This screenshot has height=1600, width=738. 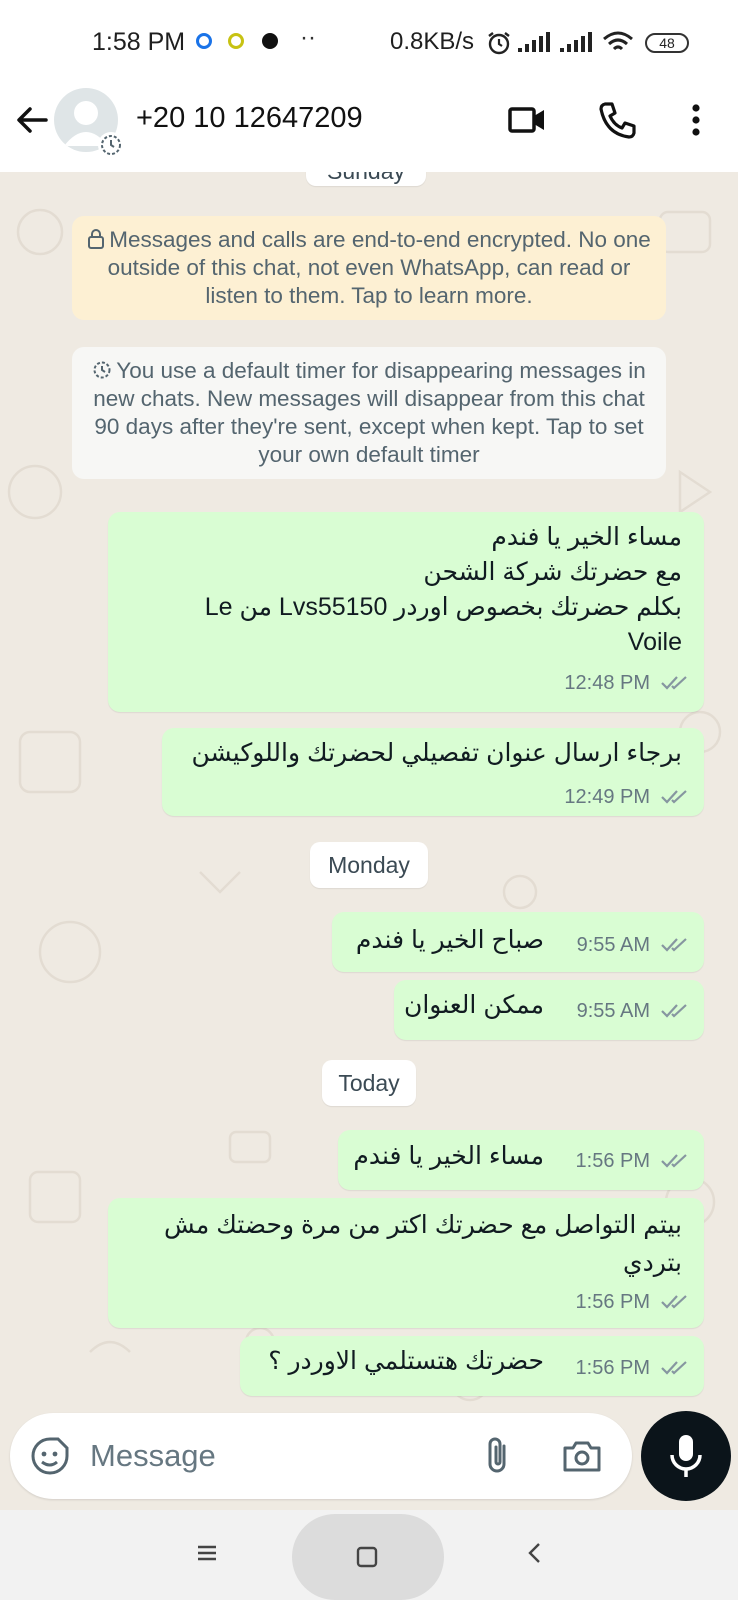 What do you see at coordinates (607, 797) in the screenshot?
I see `message-time: 12:49 PM` at bounding box center [607, 797].